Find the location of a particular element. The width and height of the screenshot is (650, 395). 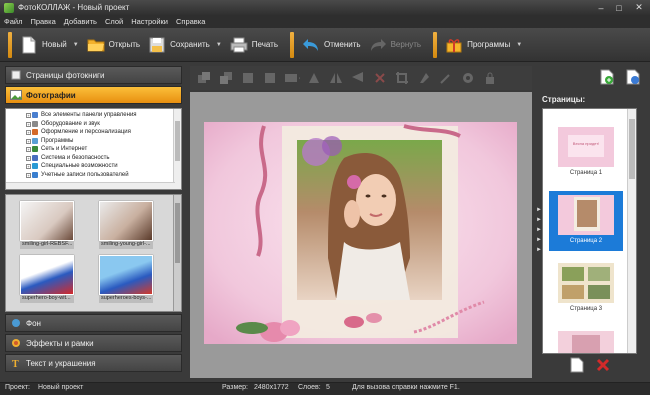

rotate-left-icon is located at coordinates (314, 78).